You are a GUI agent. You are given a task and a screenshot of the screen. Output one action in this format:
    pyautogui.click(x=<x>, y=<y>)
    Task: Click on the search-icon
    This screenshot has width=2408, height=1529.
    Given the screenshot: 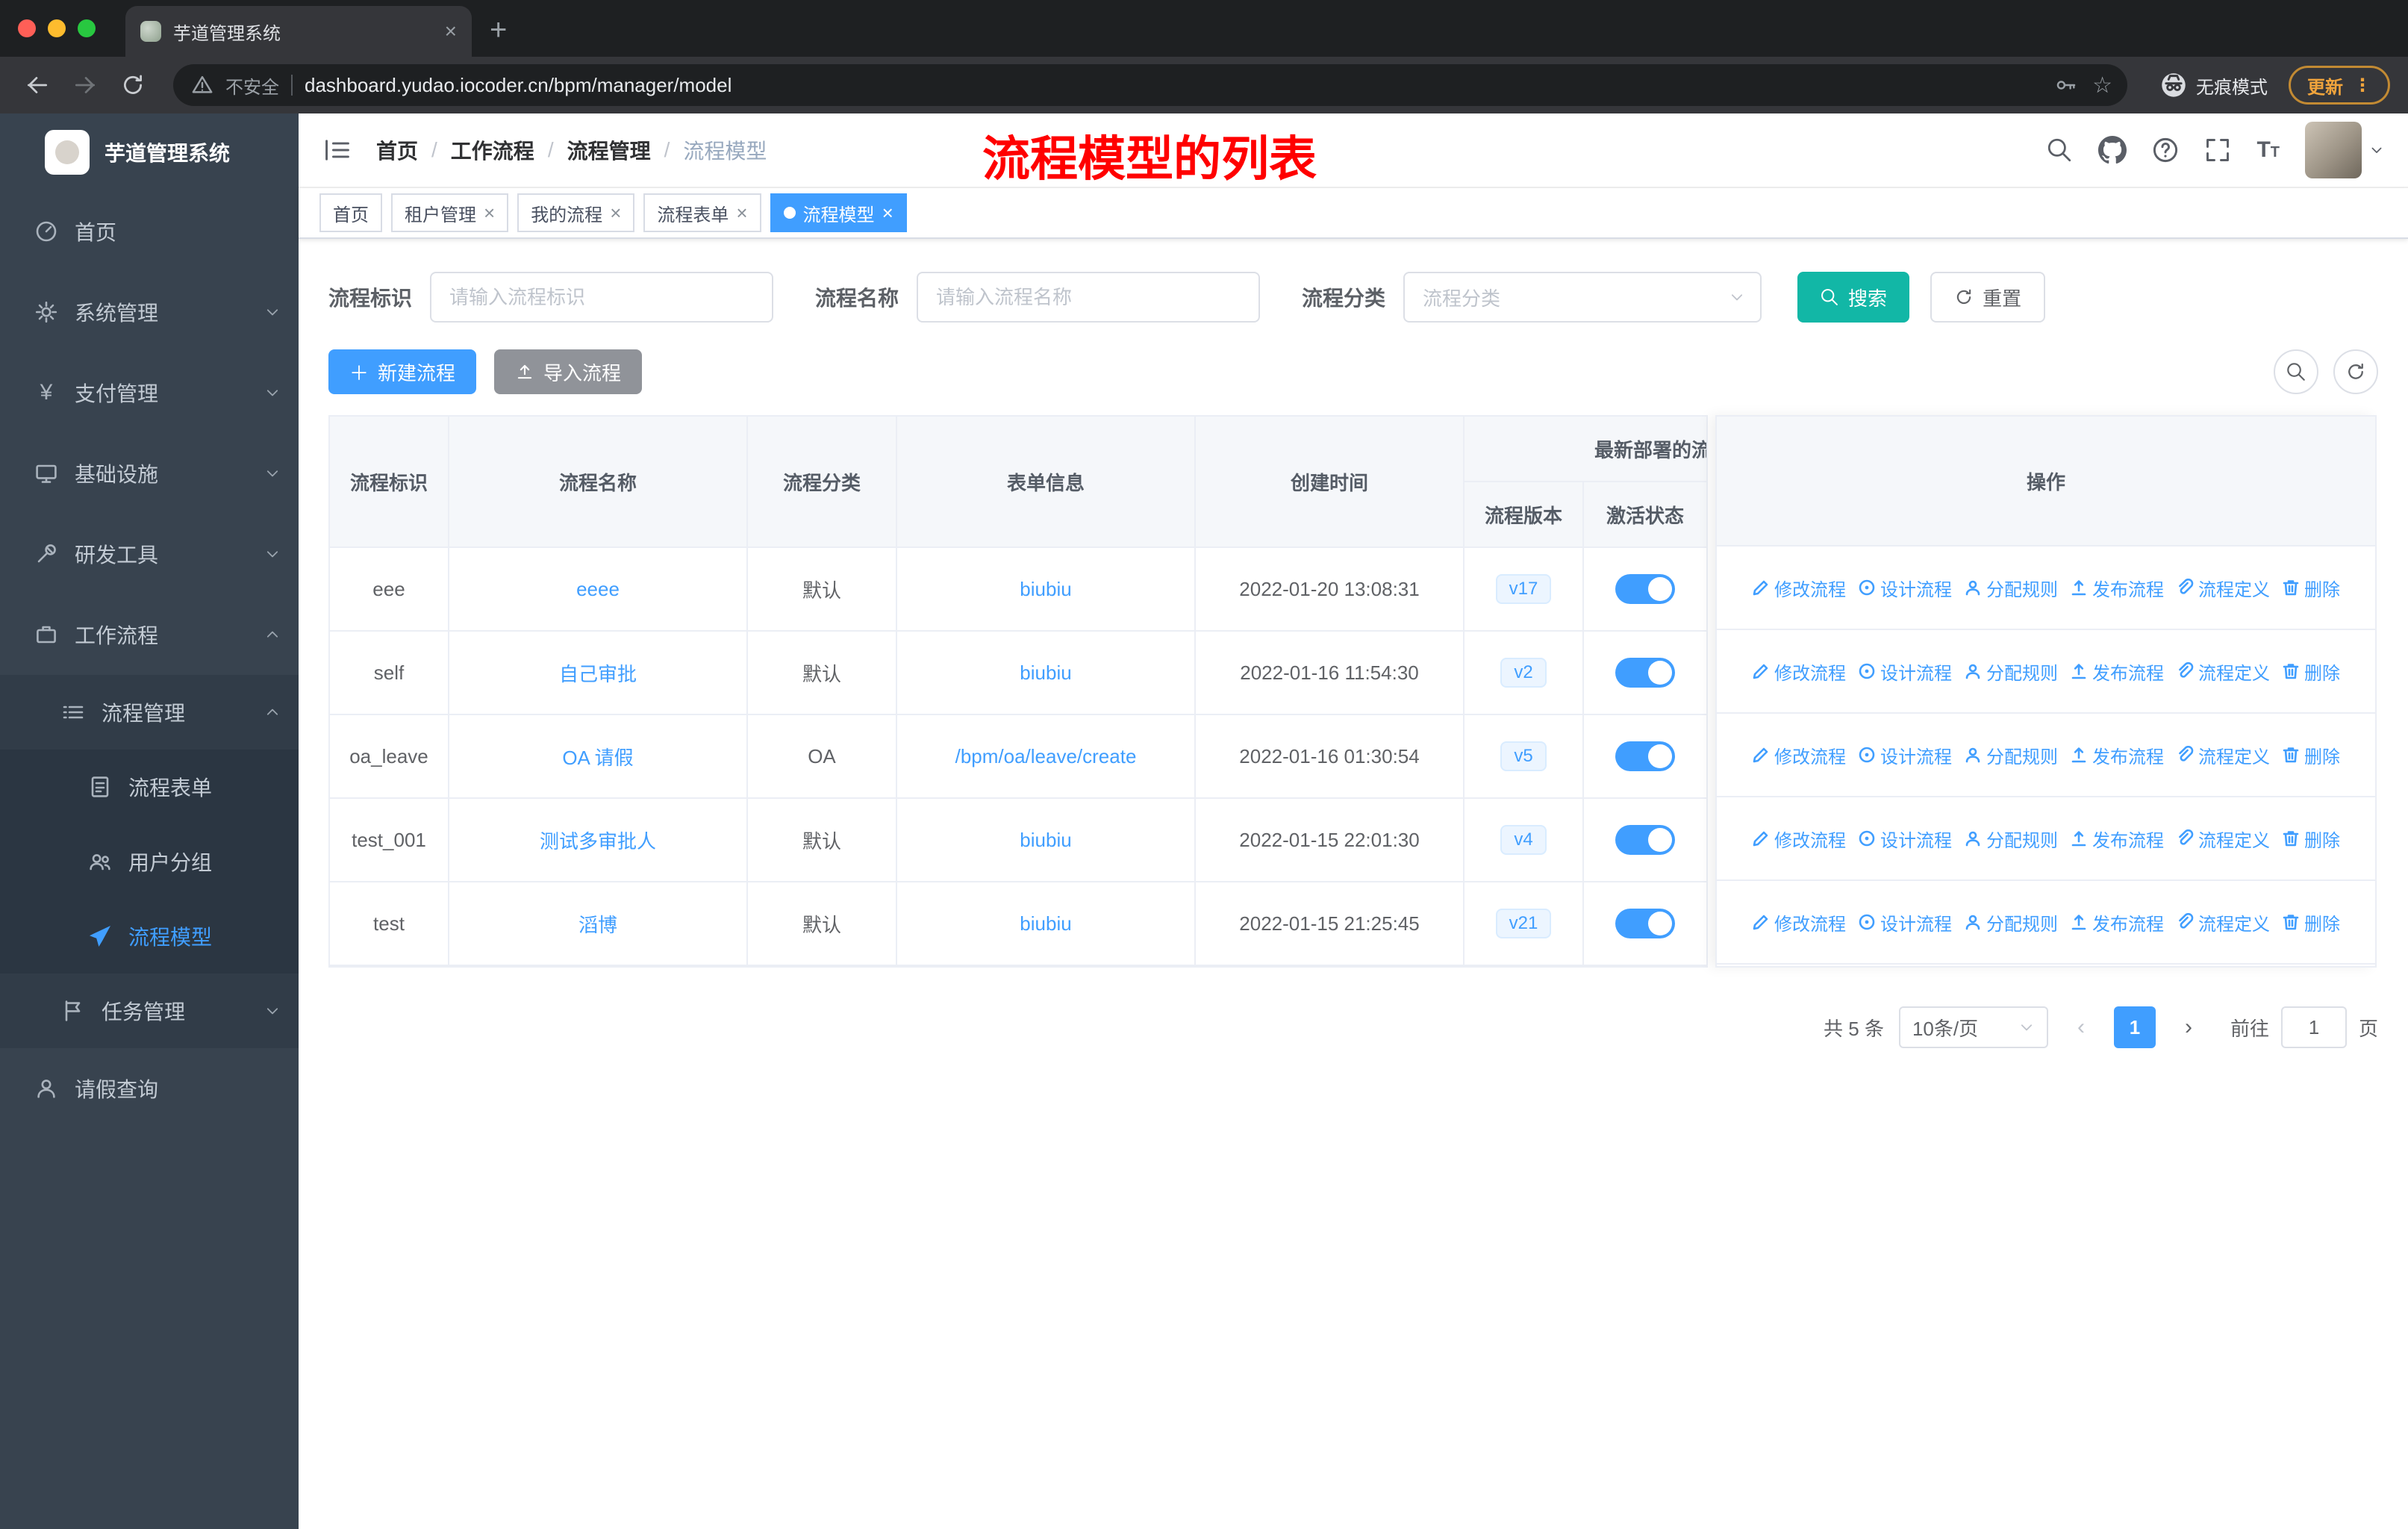 What is the action you would take?
    pyautogui.click(x=2059, y=150)
    